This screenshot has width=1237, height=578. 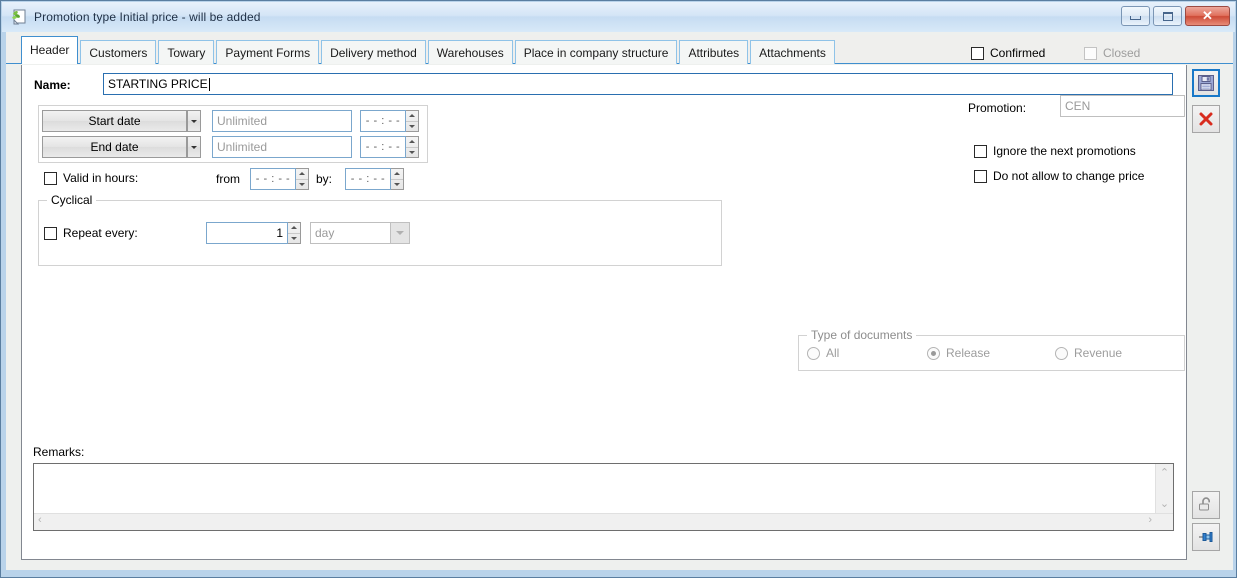 What do you see at coordinates (1164, 489) in the screenshot?
I see `remarks-vertical-scrollbar: ⌃ ⌄` at bounding box center [1164, 489].